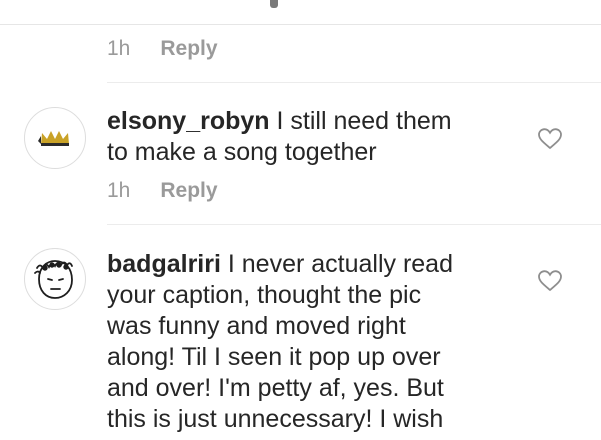 The height and width of the screenshot is (440, 601). I want to click on crown-icon, so click(53, 138).